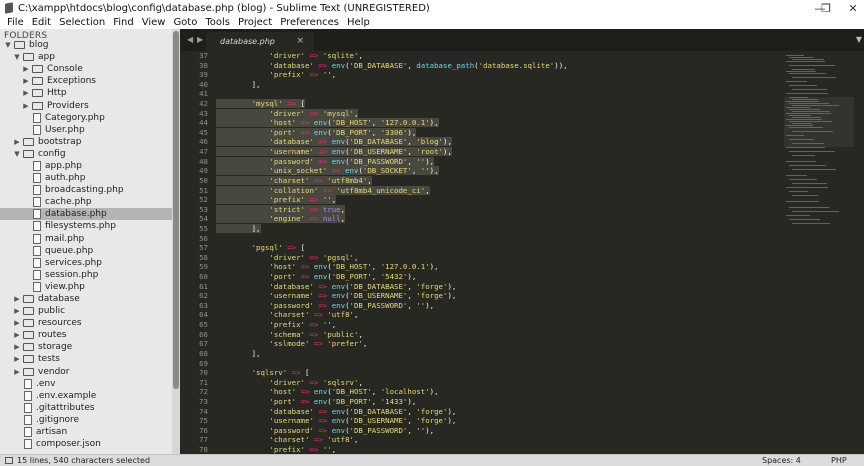 Image resolution: width=864 pixels, height=466 pixels. What do you see at coordinates (41, 22) in the screenshot?
I see `menu-edit: Edit` at bounding box center [41, 22].